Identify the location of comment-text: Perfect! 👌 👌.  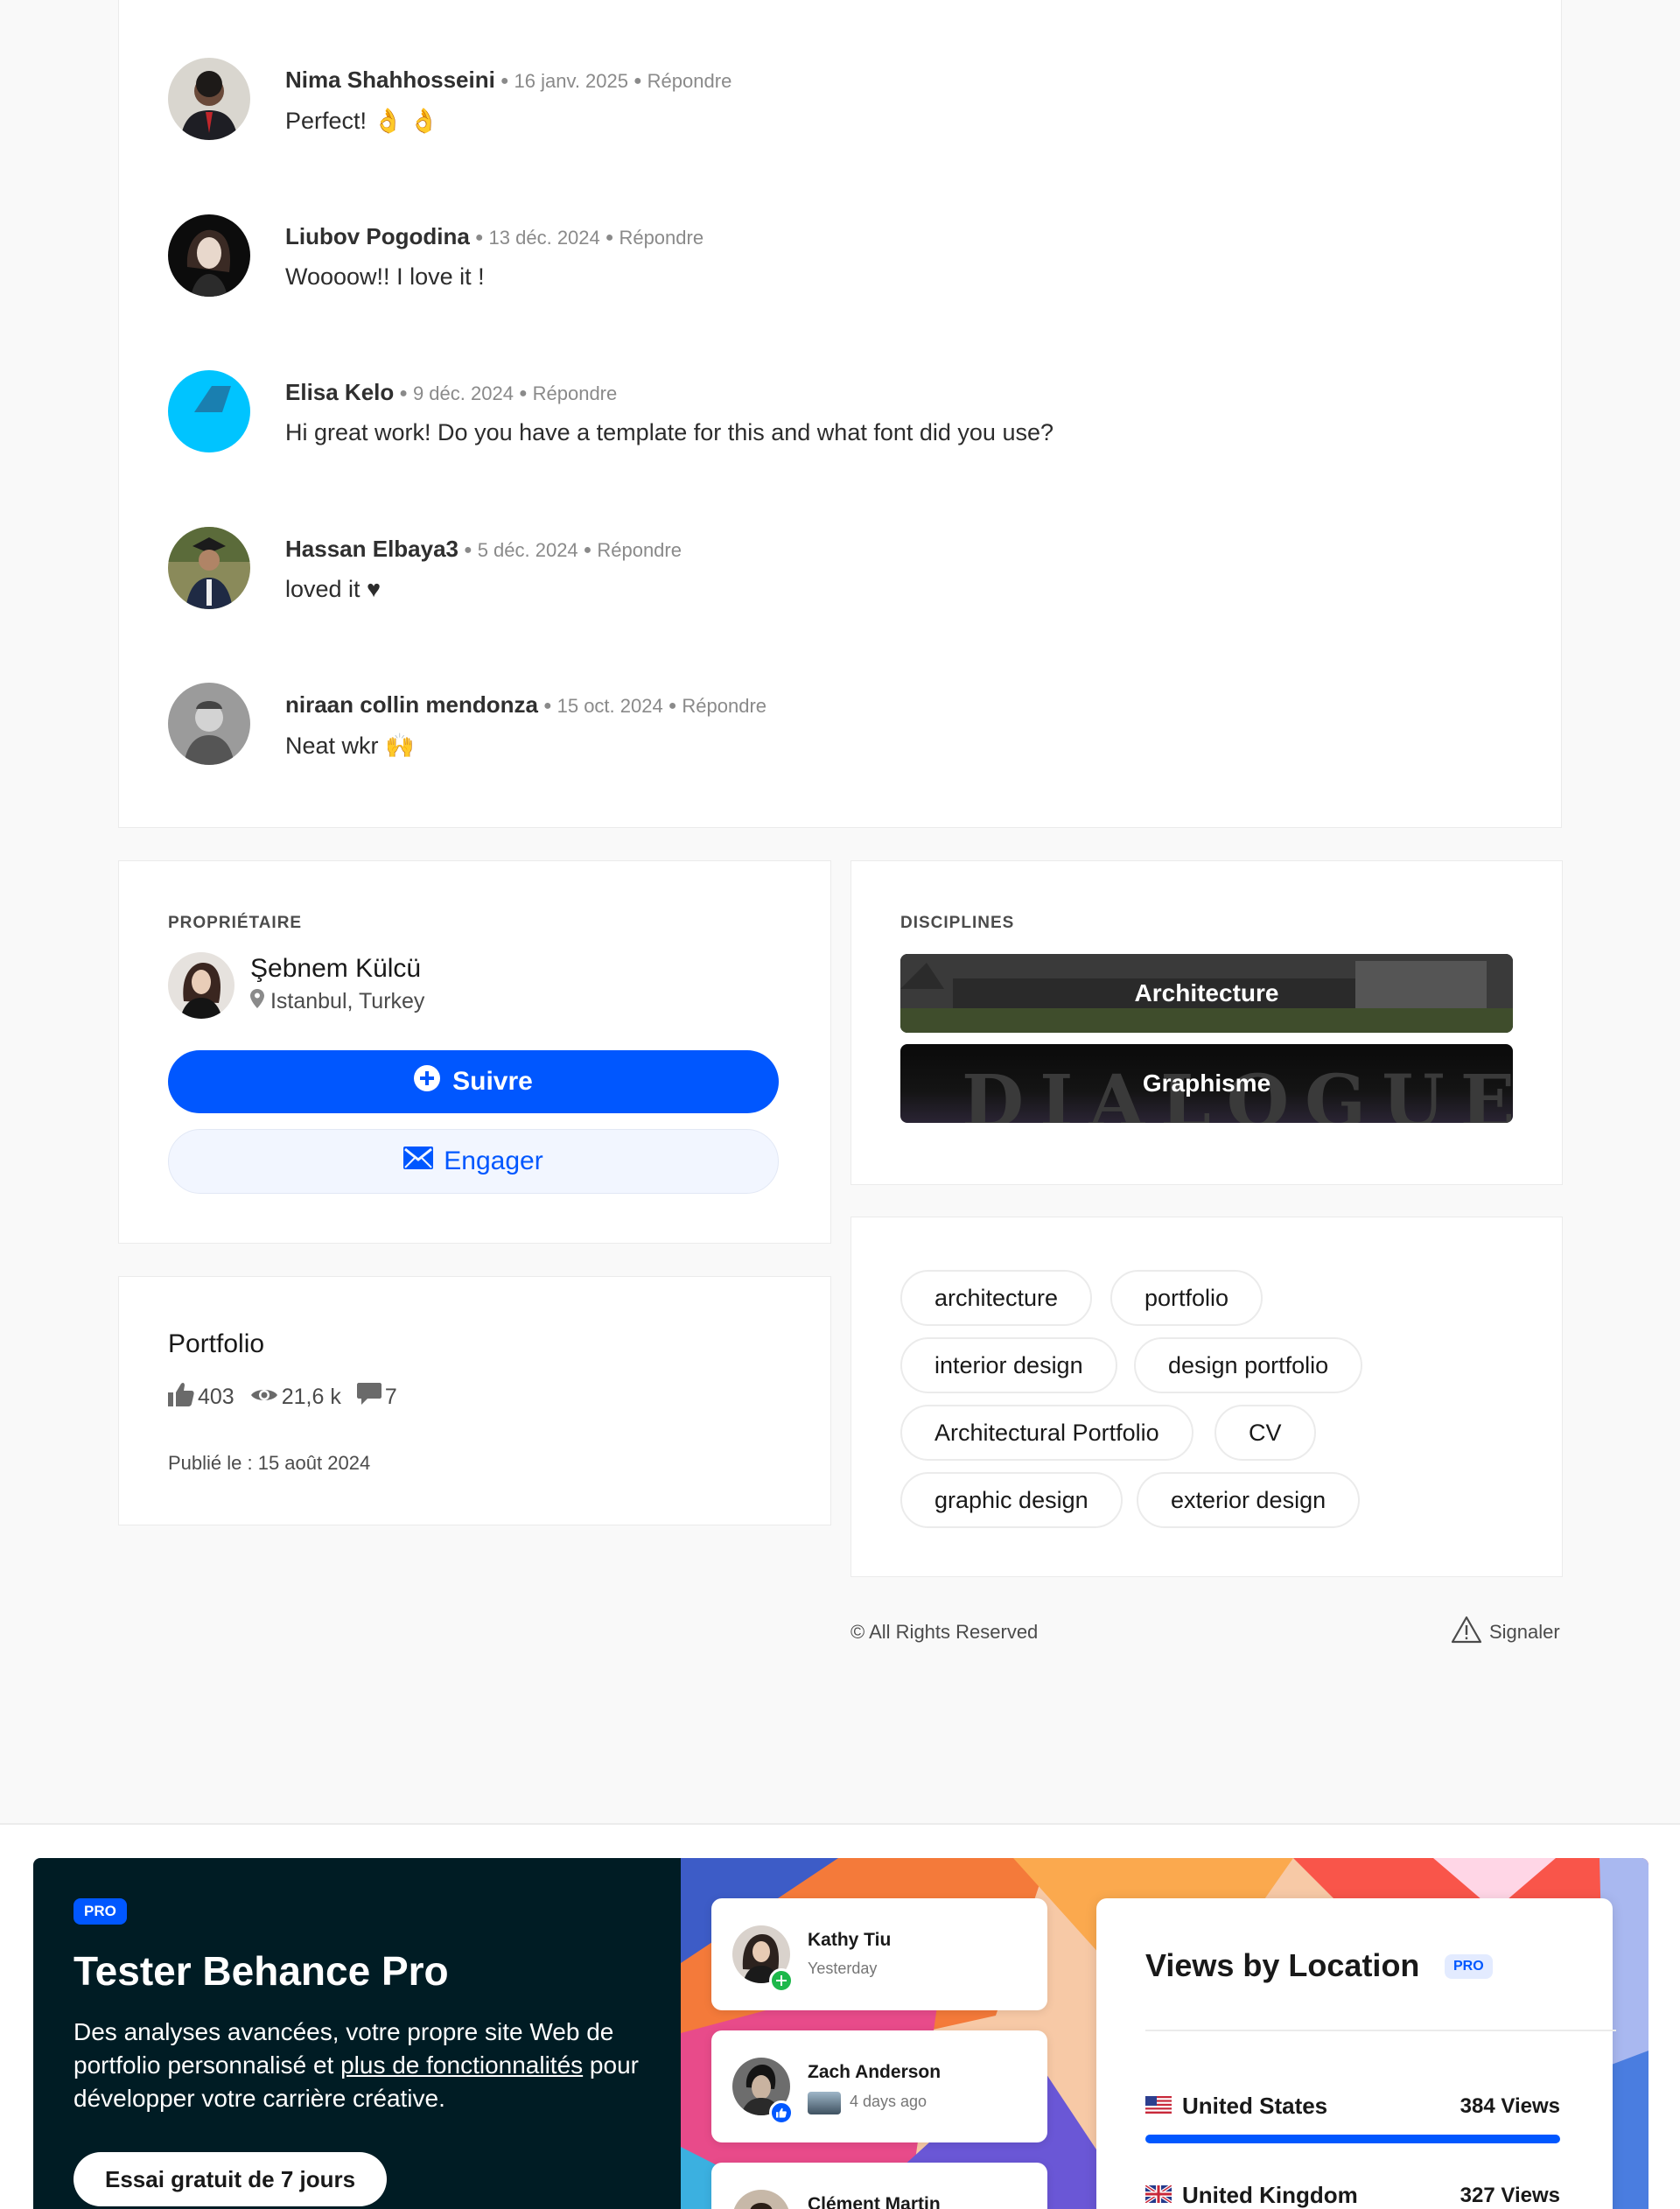
(362, 121).